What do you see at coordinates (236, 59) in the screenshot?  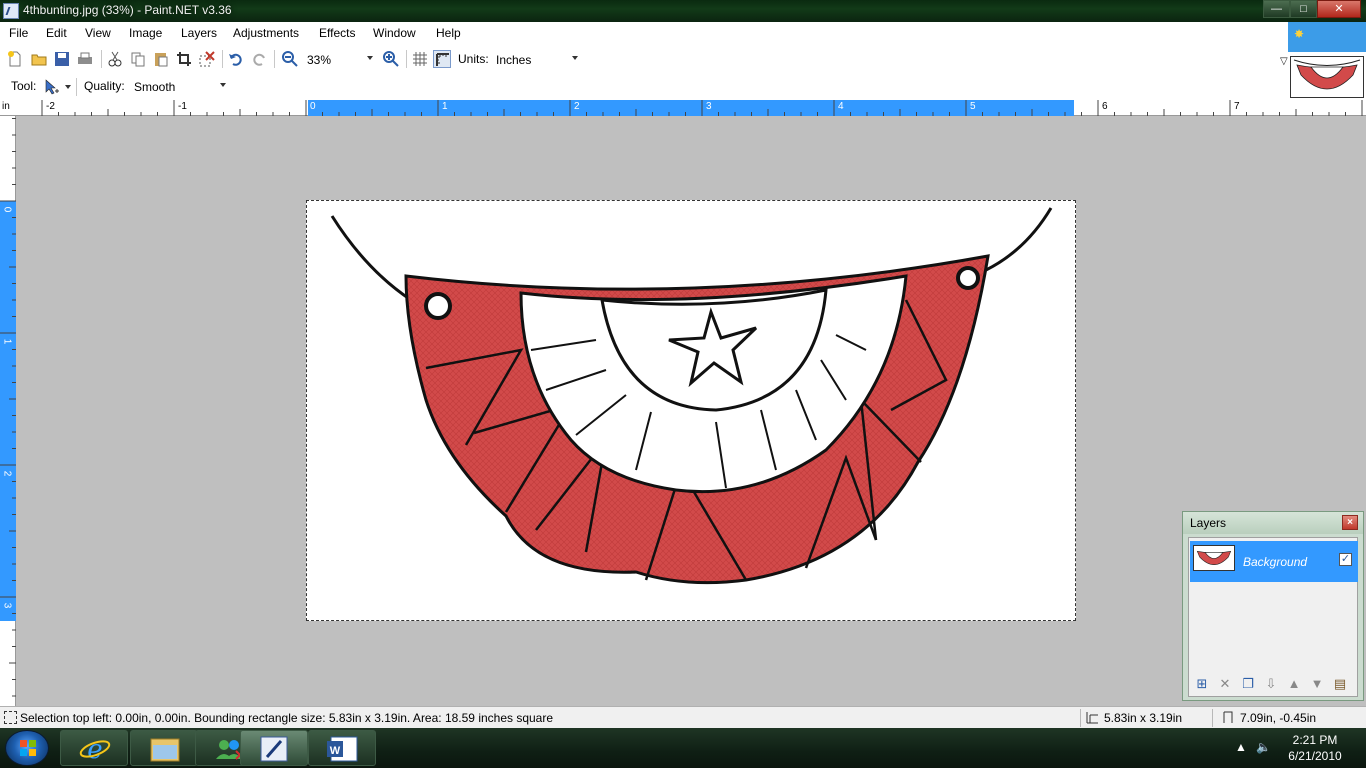 I see `undo-icon` at bounding box center [236, 59].